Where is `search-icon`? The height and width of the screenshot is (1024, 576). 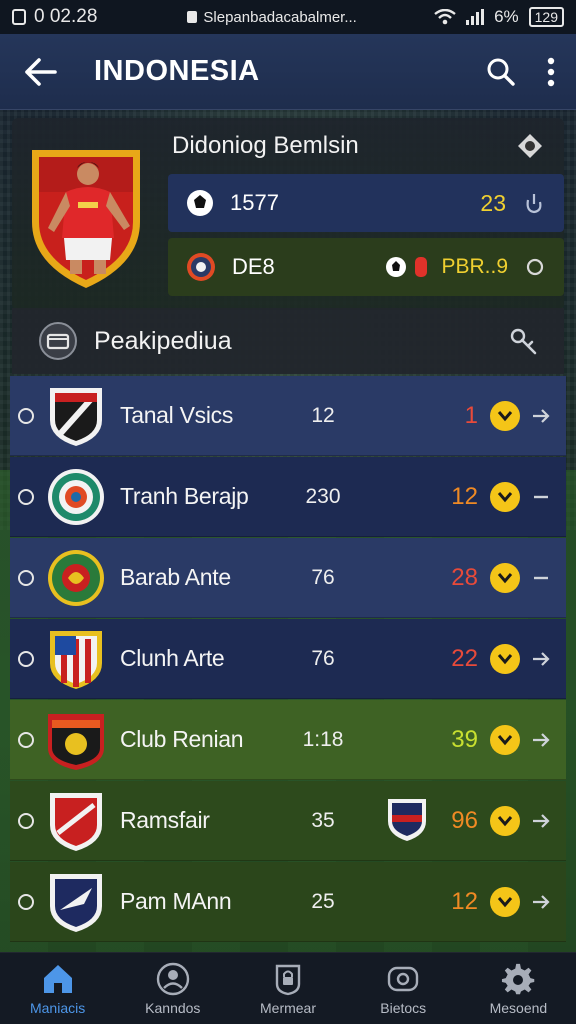
search-icon is located at coordinates (501, 72).